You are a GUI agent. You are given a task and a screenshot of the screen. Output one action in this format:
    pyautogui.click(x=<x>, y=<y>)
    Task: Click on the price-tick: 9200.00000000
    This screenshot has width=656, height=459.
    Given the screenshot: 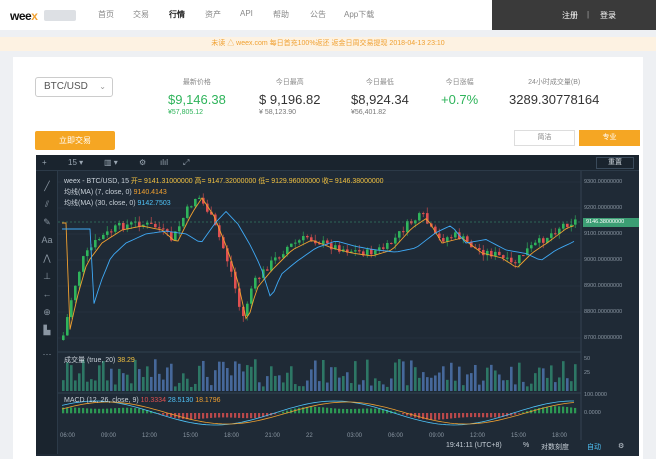 What is the action you would take?
    pyautogui.click(x=603, y=208)
    